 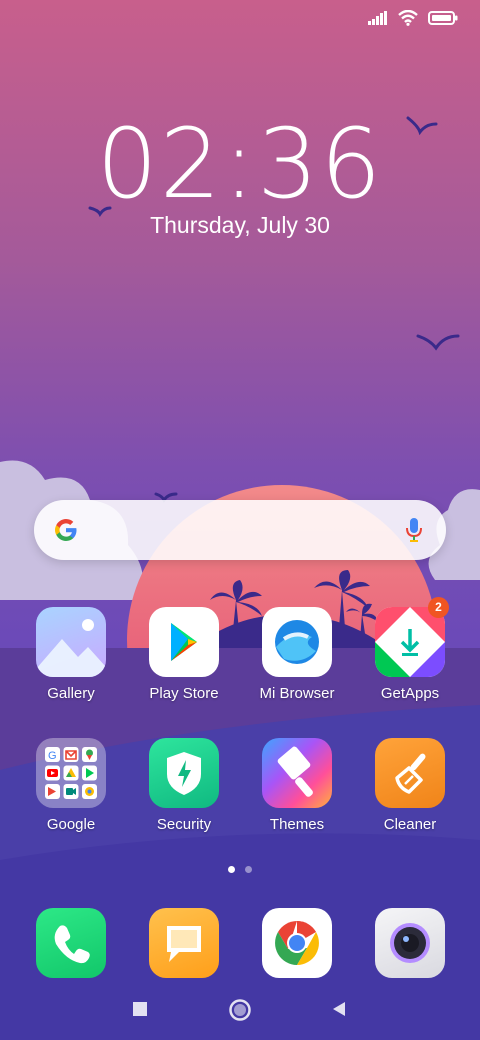 I want to click on page-indicator, so click(x=240, y=869).